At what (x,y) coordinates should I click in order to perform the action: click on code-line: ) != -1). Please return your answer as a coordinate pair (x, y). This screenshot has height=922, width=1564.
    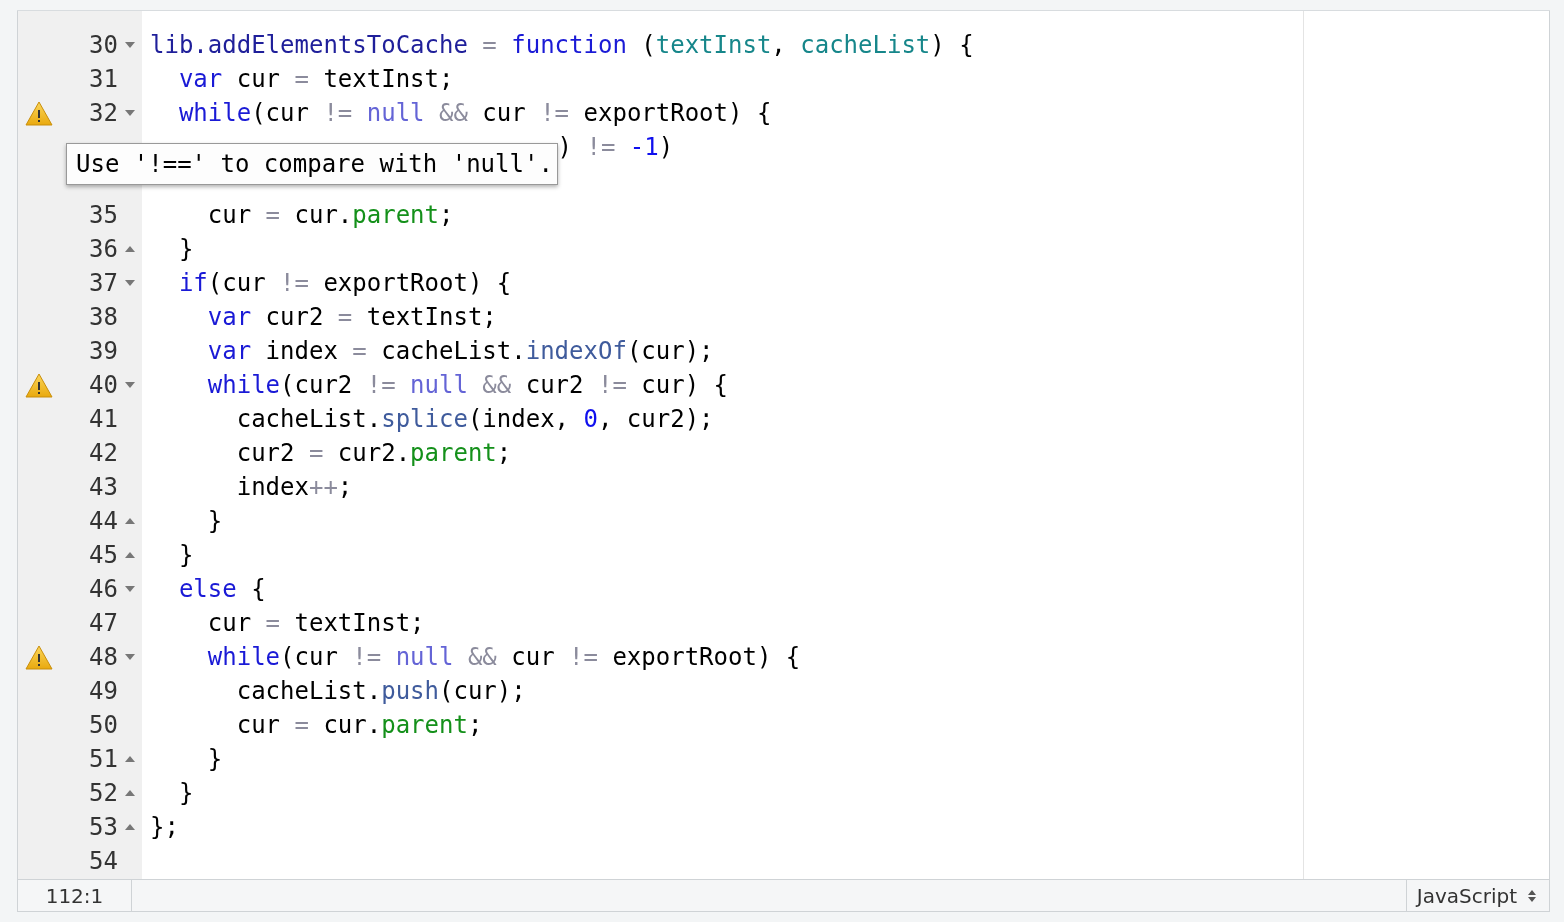
    Looking at the image, I should click on (615, 147).